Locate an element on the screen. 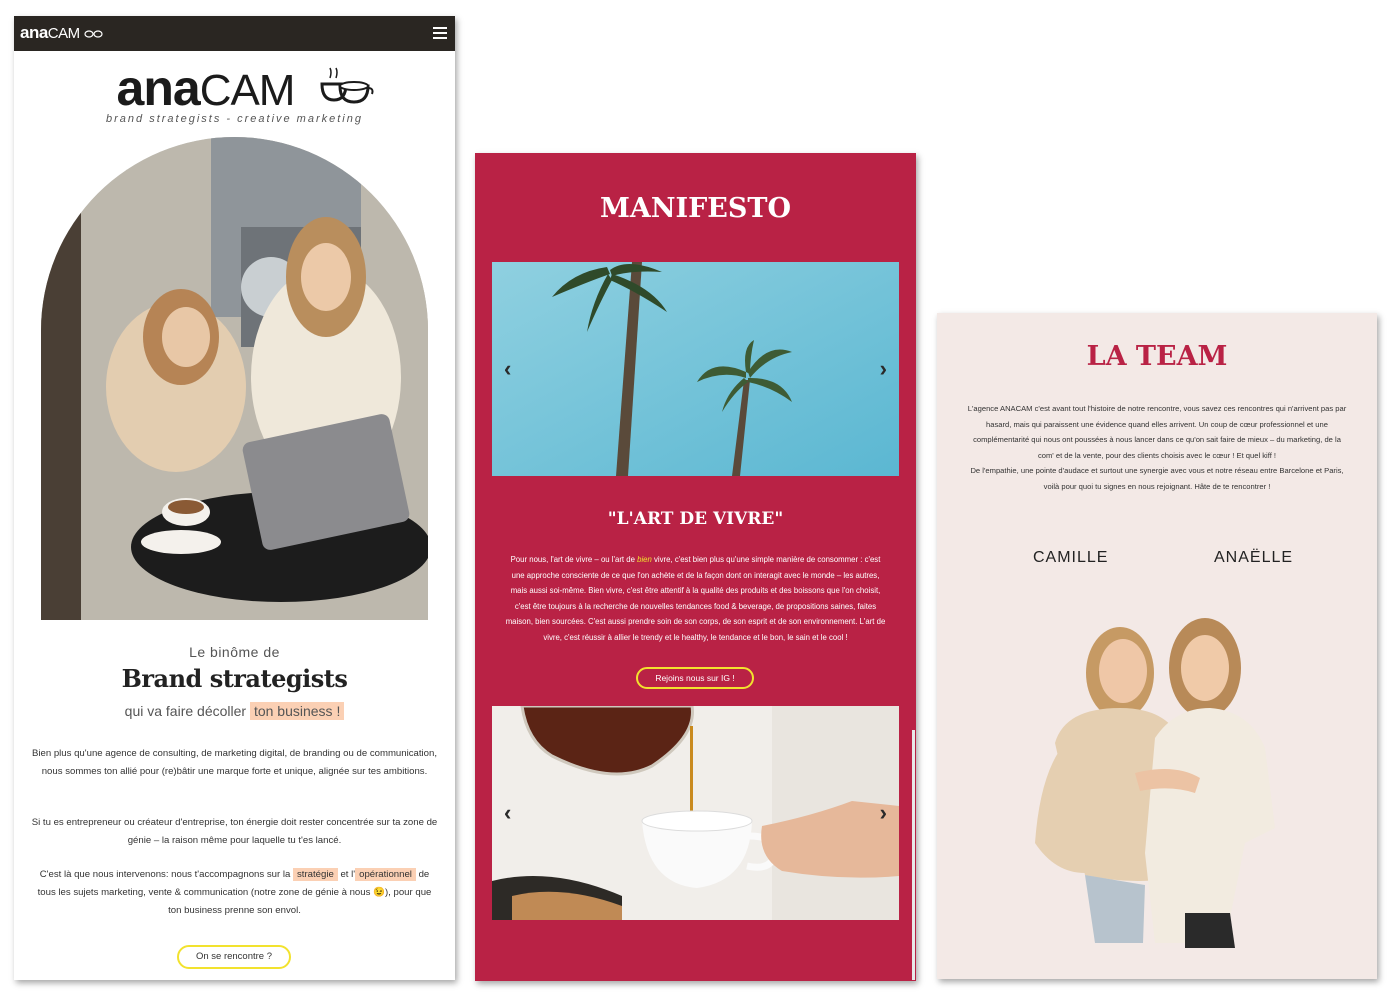  coffee-pour-image is located at coordinates (695, 813).